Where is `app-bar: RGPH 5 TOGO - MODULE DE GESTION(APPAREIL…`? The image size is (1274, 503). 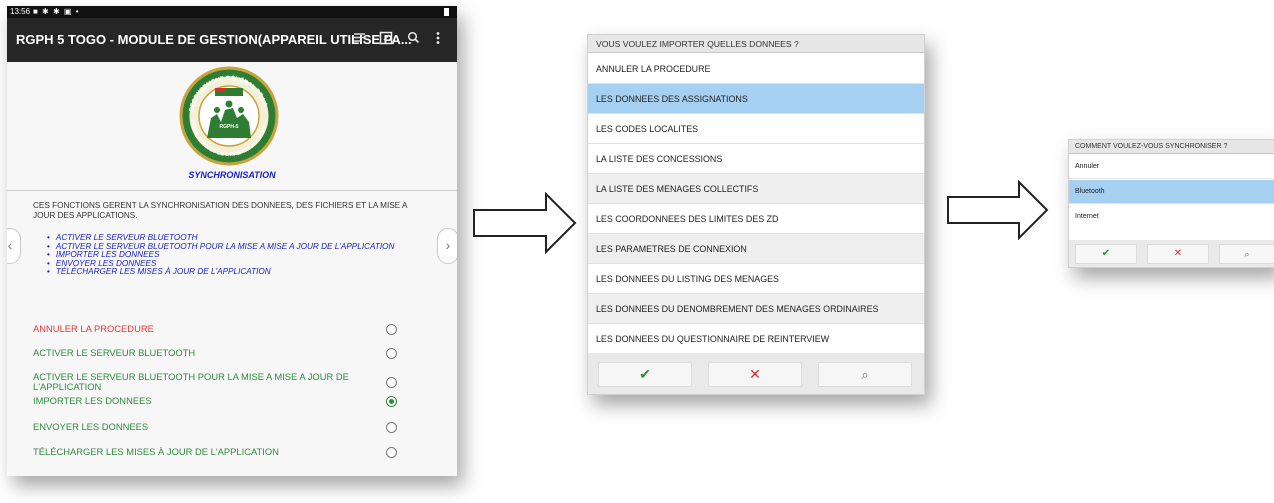 app-bar: RGPH 5 TOGO - MODULE DE GESTION(APPAREIL… is located at coordinates (232, 40).